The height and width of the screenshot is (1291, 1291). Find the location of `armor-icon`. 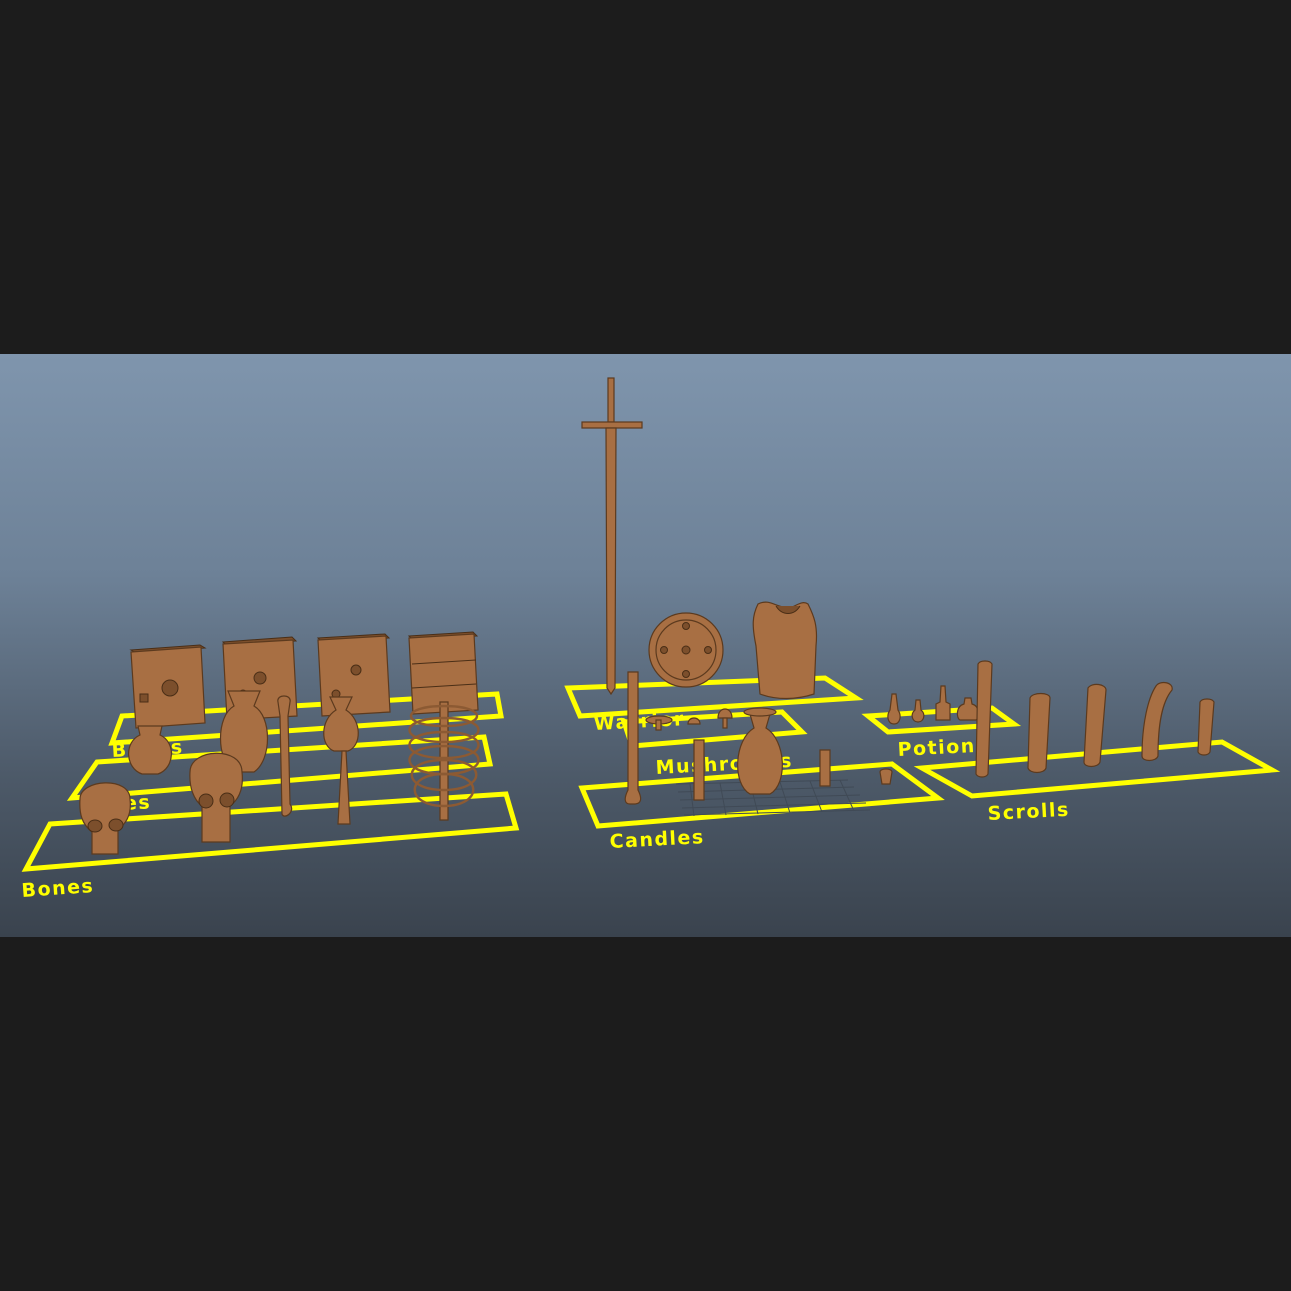

armor-icon is located at coordinates (785, 650).